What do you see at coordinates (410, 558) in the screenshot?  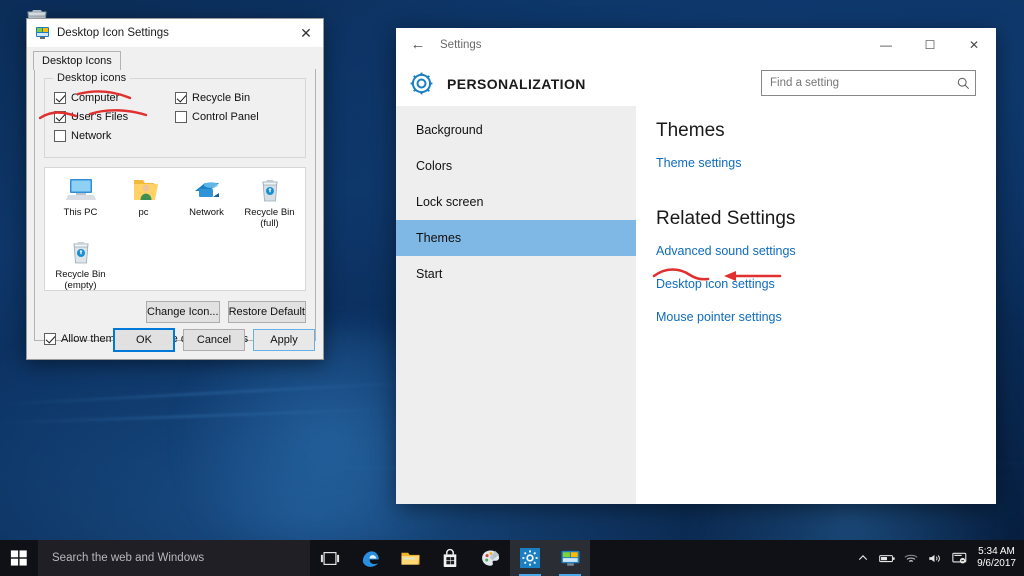 I see `file-explorer-icon` at bounding box center [410, 558].